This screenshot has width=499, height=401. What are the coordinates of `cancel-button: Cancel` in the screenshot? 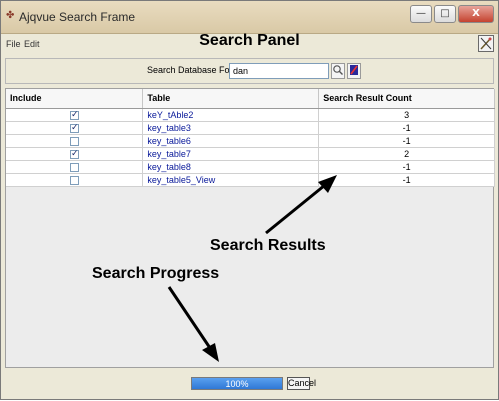 It's located at (301, 383).